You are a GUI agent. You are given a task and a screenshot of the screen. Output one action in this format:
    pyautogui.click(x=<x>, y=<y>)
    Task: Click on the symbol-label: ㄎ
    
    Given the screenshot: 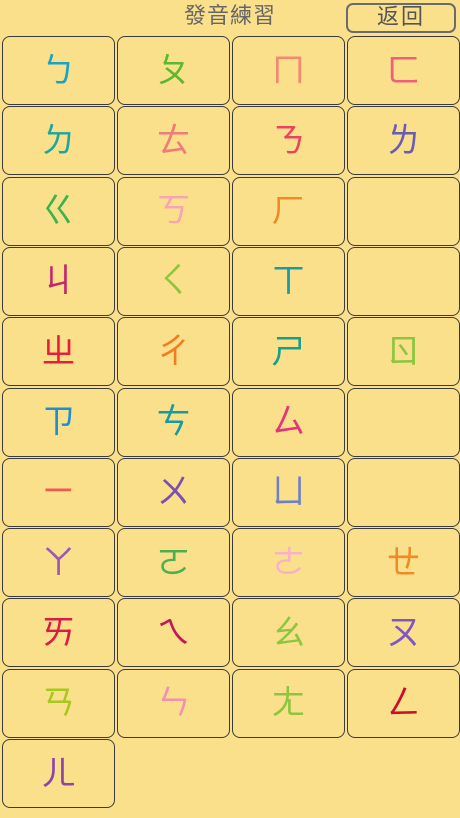 What is the action you would take?
    pyautogui.click(x=173, y=211)
    